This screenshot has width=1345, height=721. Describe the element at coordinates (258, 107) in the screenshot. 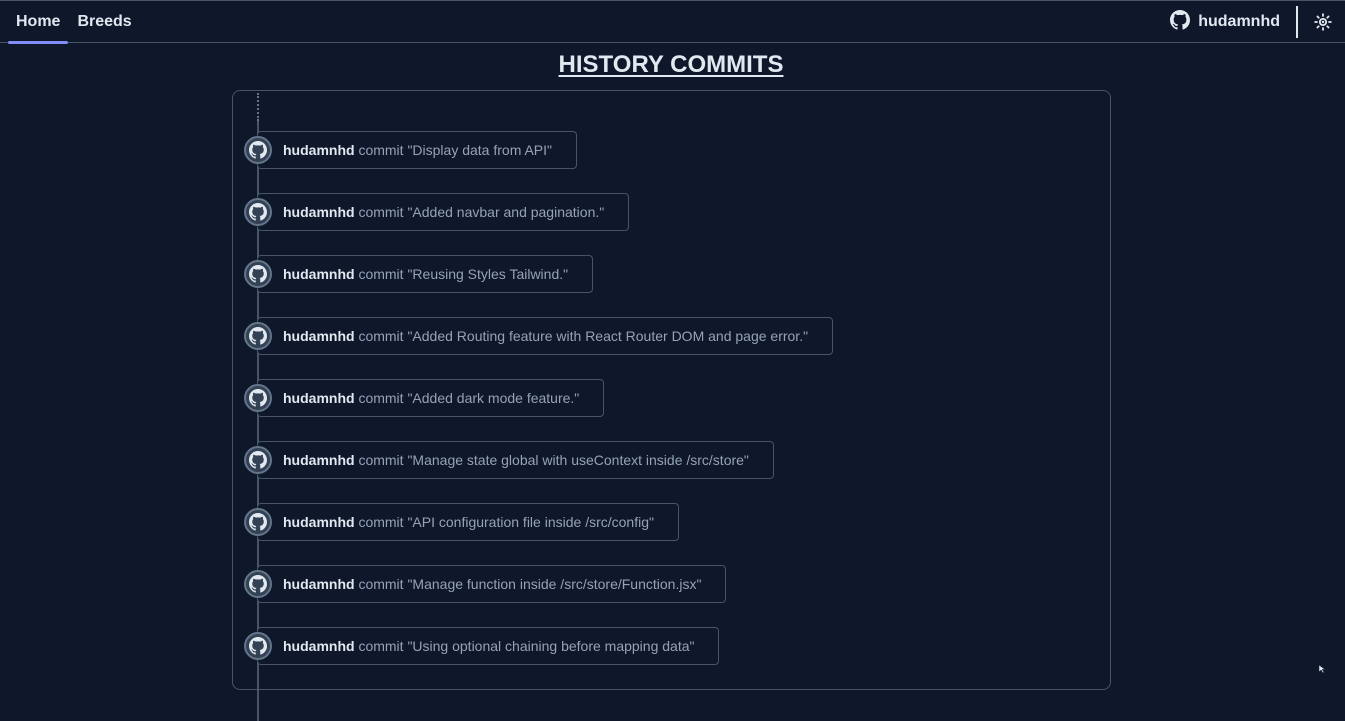

I see `timeline-start-line` at that location.